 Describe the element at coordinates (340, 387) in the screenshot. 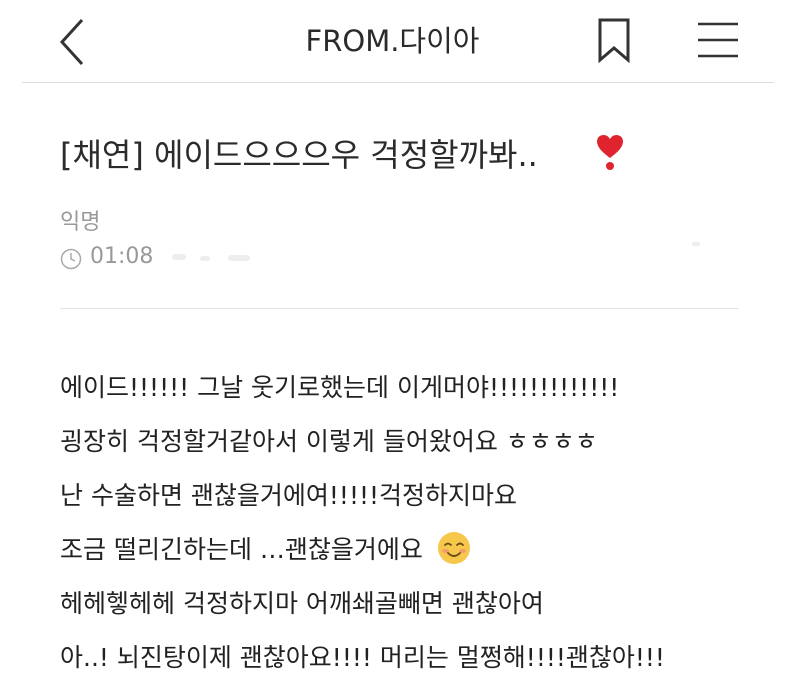

I see `body-line: 에이드!!!!!! 그날 웃기로했는데 이게머야!!!!!!!!!!!!!` at that location.